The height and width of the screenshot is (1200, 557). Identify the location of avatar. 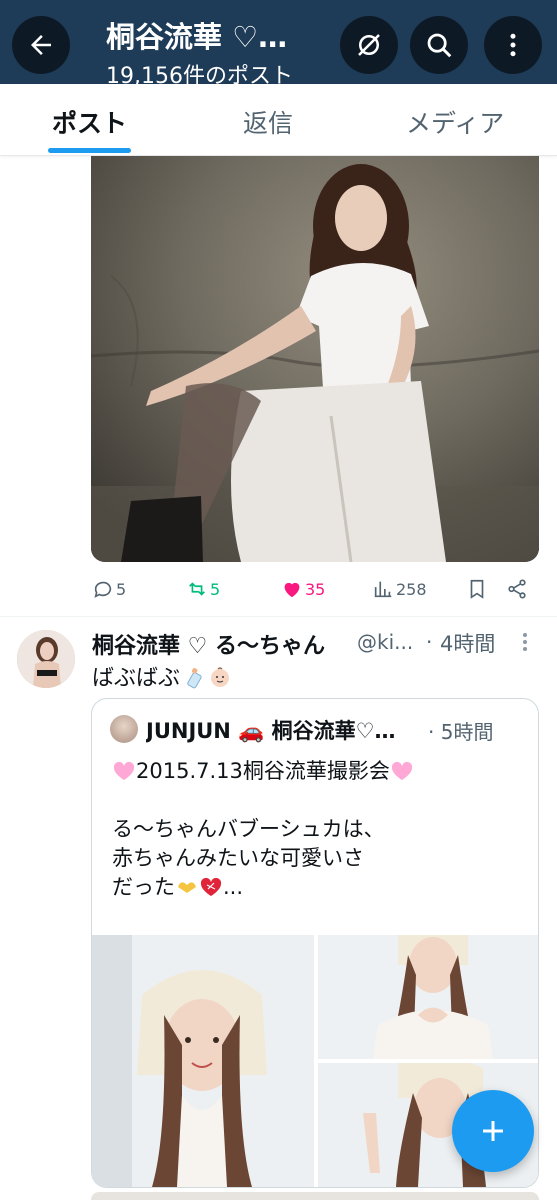
(46, 659).